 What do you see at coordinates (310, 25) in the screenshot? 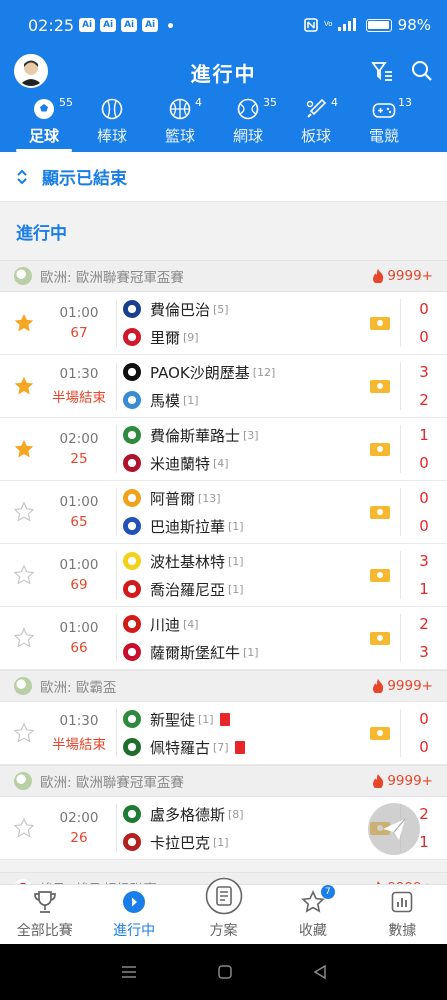
I see `nfc-icon` at bounding box center [310, 25].